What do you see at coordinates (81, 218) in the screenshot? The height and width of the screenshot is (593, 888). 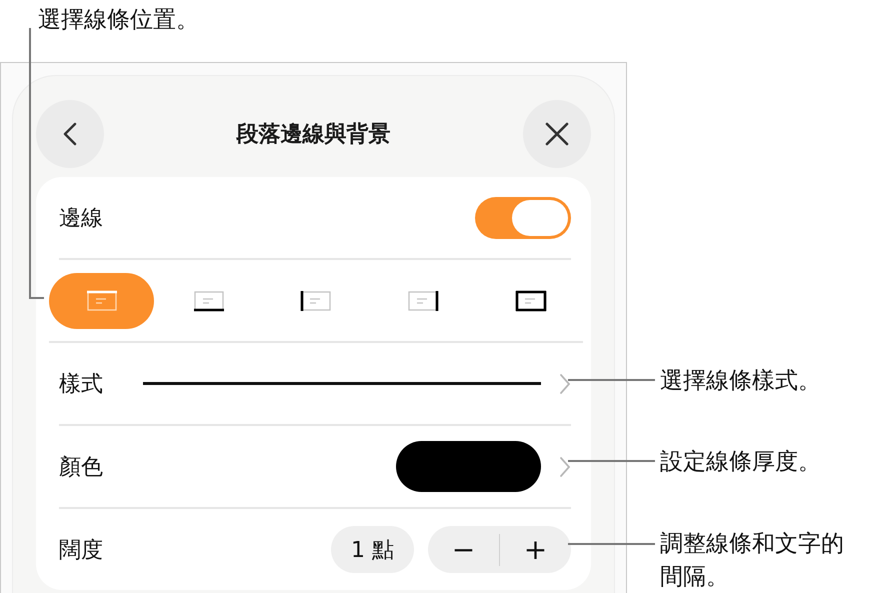 I see `row-label: 邊線` at bounding box center [81, 218].